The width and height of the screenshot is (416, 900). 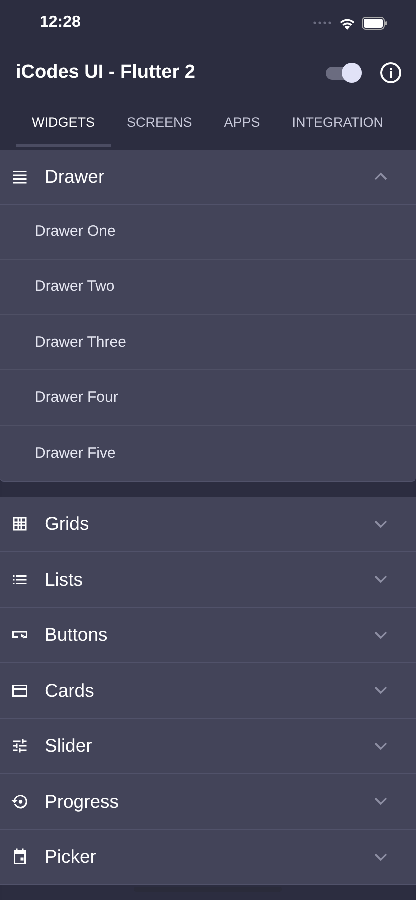 What do you see at coordinates (208, 342) in the screenshot?
I see `drawer-item: Drawer Three` at bounding box center [208, 342].